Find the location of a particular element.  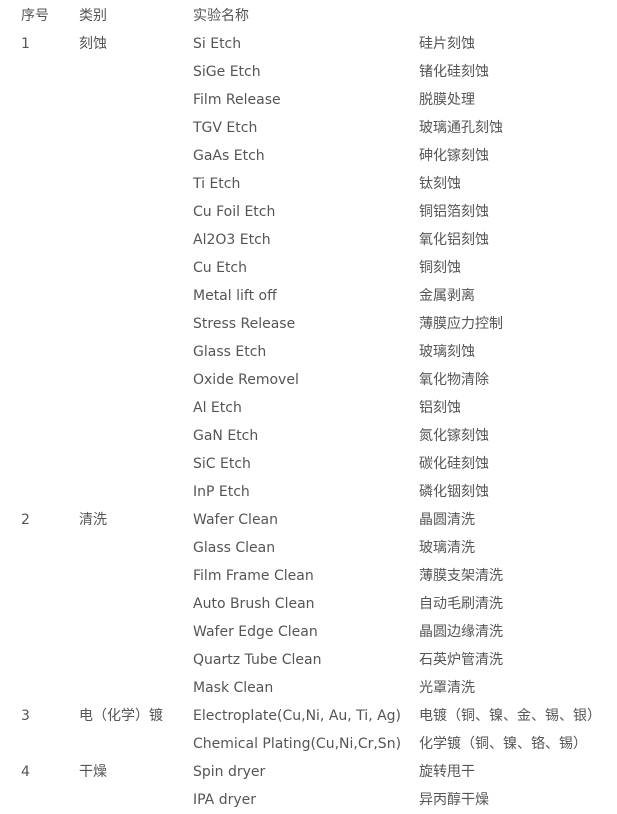

experiment-name-en: Wafer Edge Clean is located at coordinates (255, 632).